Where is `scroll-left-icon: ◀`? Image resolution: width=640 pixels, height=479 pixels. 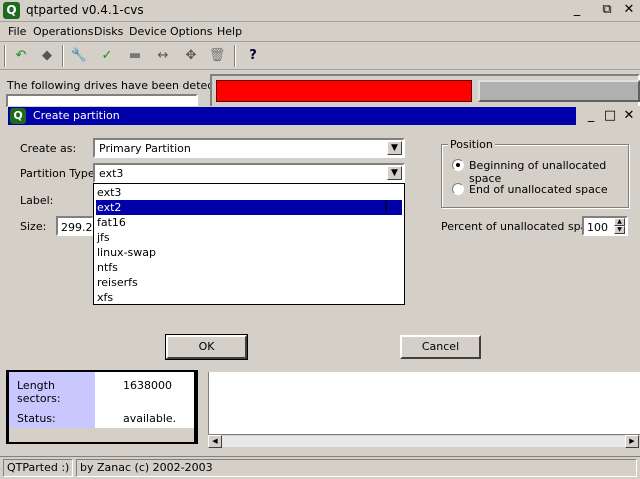
scroll-left-icon: ◀ is located at coordinates (215, 441).